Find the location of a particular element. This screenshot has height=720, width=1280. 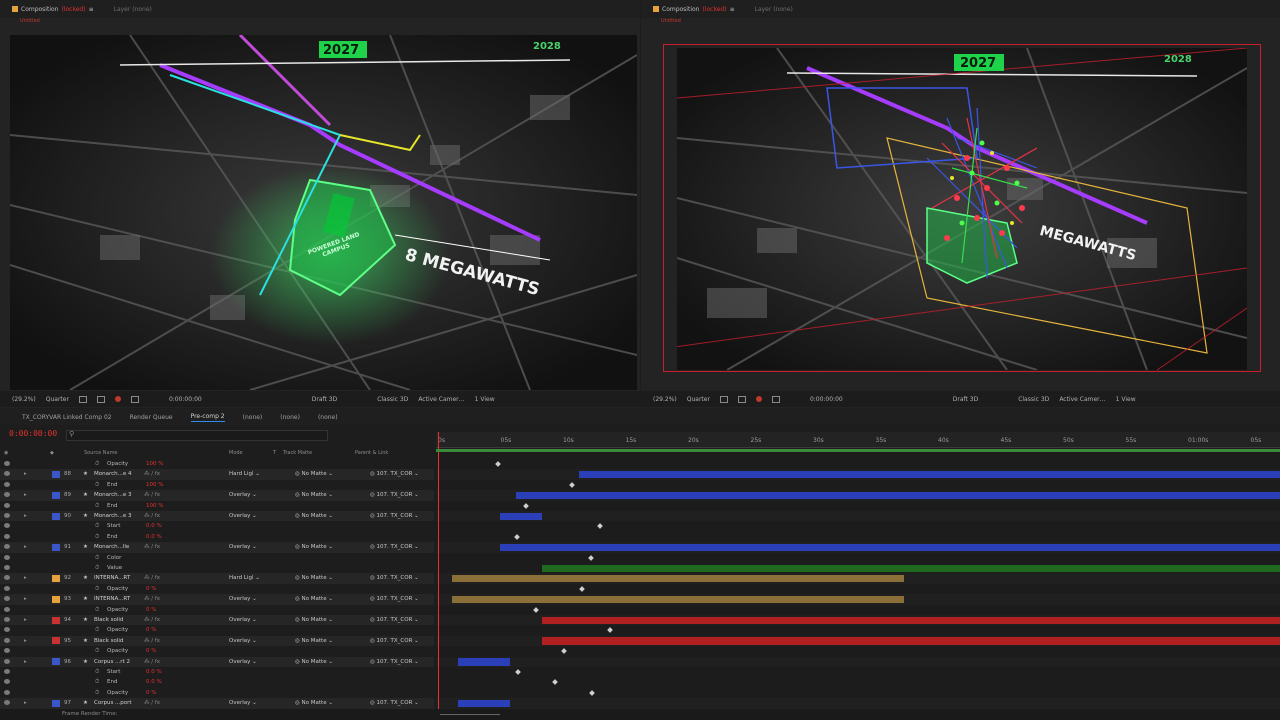

track-matte-header: Track Matte is located at coordinates (297, 453).